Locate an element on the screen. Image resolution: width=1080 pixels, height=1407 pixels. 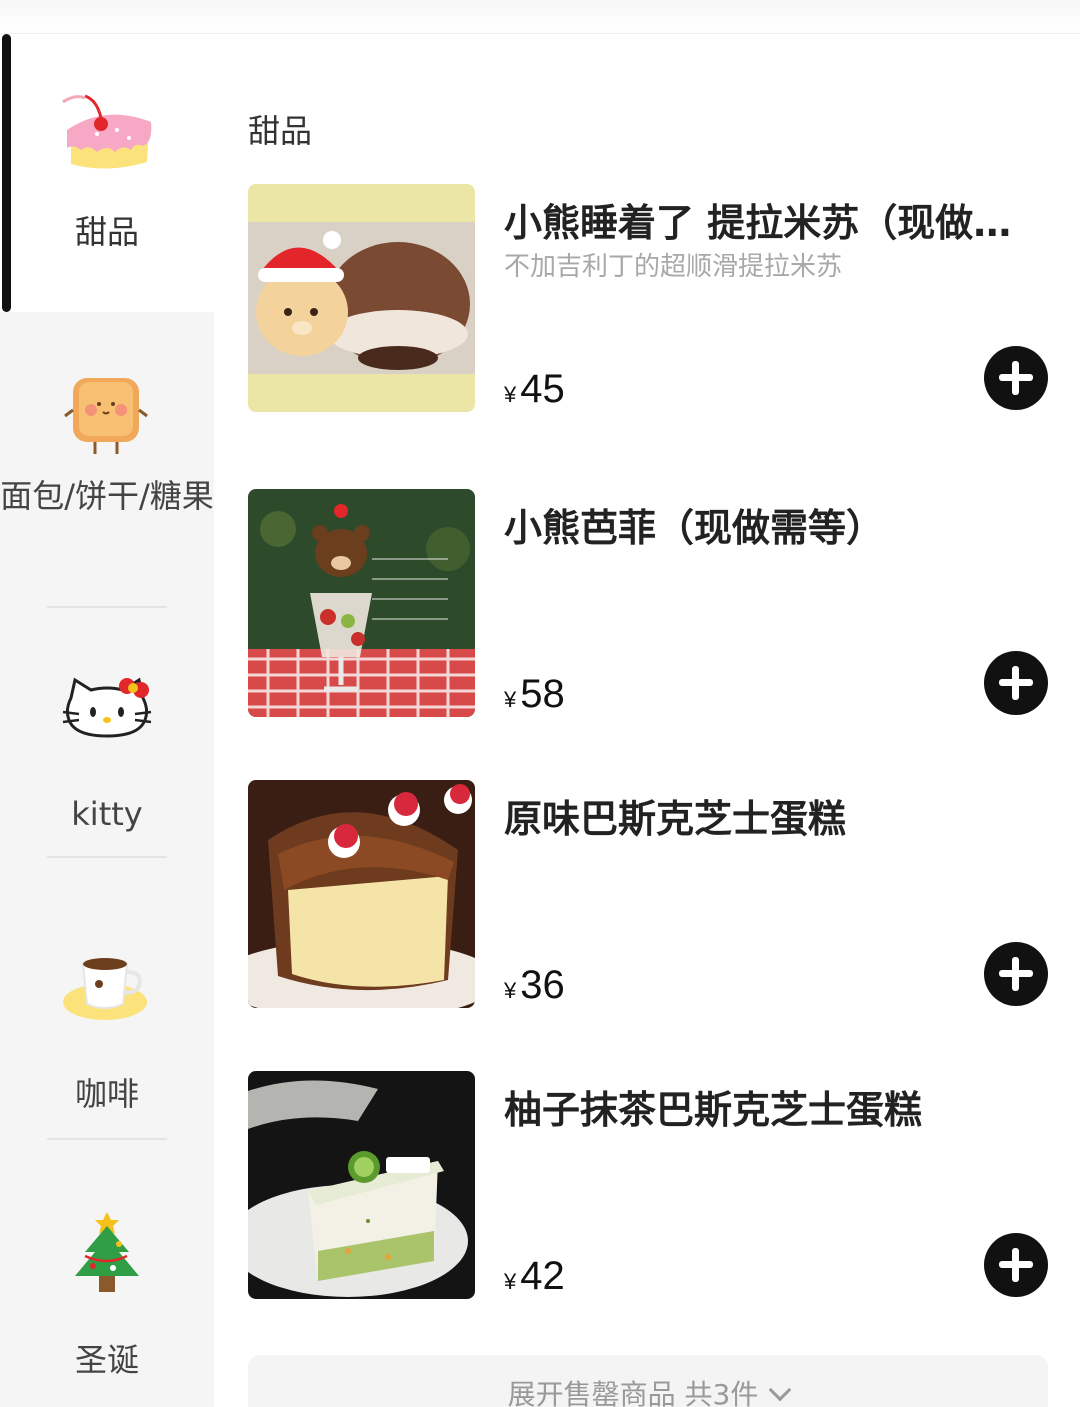
product-name: 原味巴斯克芝士蛋糕 is located at coordinates (675, 819).